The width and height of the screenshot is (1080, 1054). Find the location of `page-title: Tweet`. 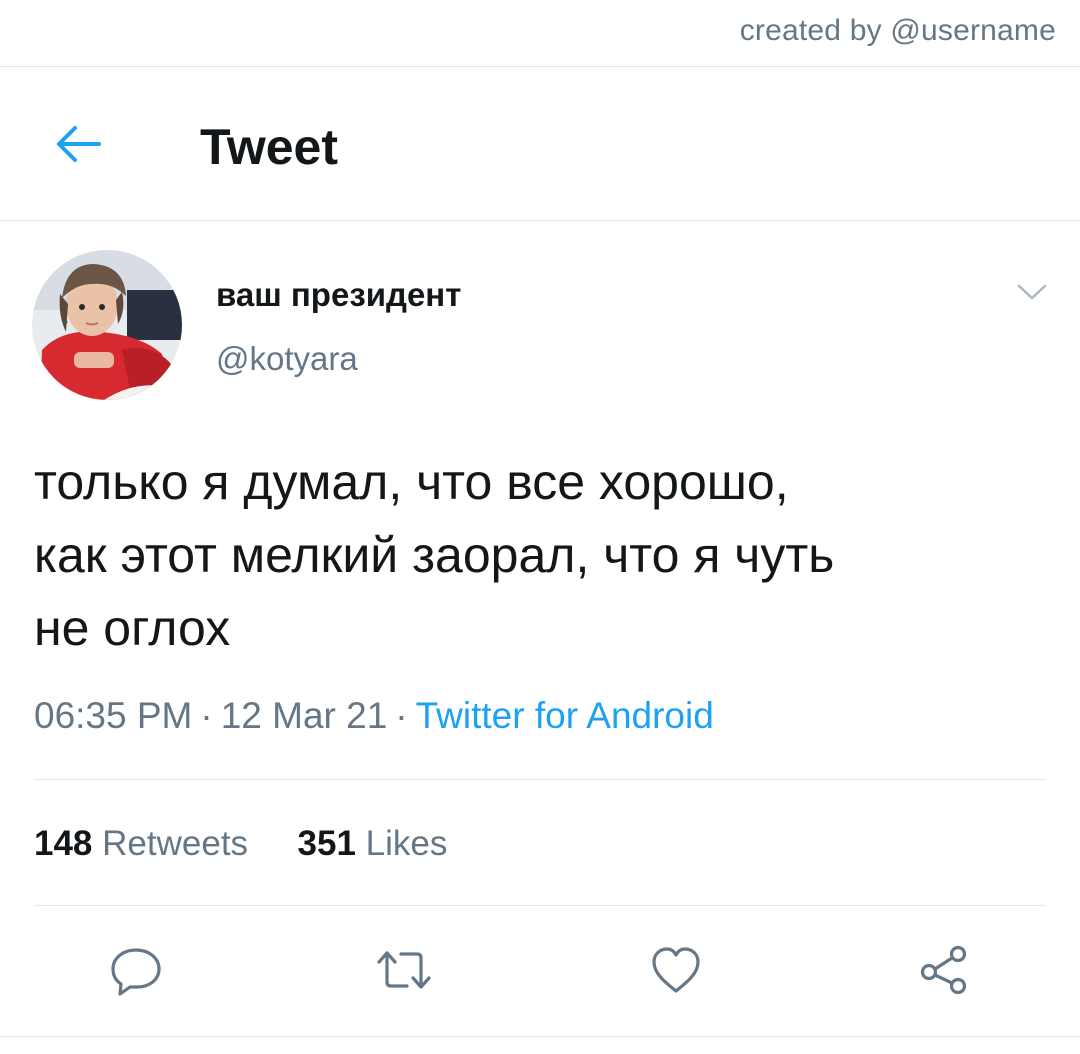

page-title: Tweet is located at coordinates (269, 147).